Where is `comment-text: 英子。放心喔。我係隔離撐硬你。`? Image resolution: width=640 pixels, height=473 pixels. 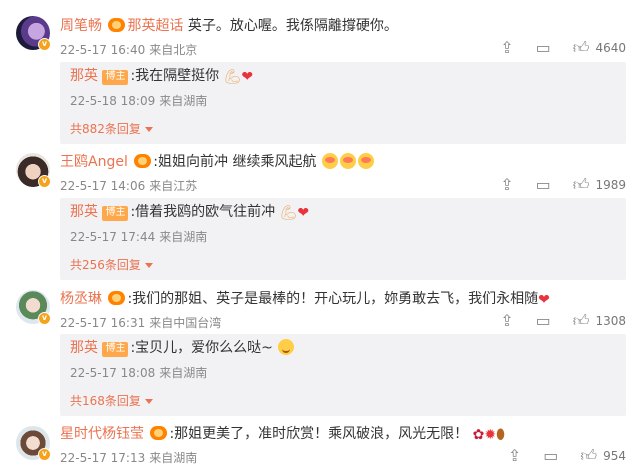
comment-text: 英子。放心喔。我係隔離撐硬你。 is located at coordinates (292, 26).